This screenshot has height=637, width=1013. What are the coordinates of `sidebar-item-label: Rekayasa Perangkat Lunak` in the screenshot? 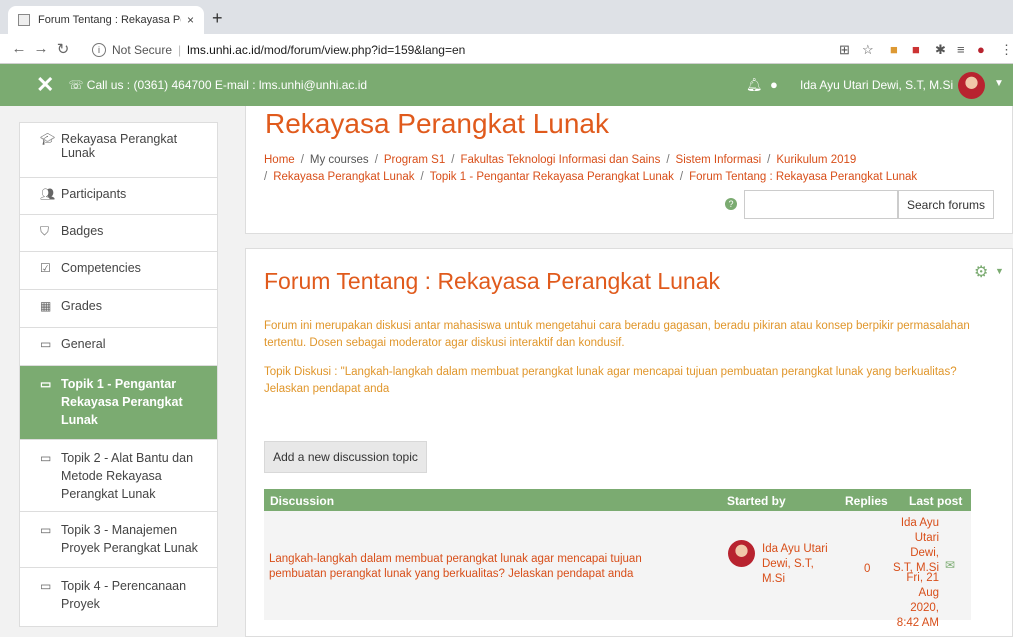 It's located at (119, 146).